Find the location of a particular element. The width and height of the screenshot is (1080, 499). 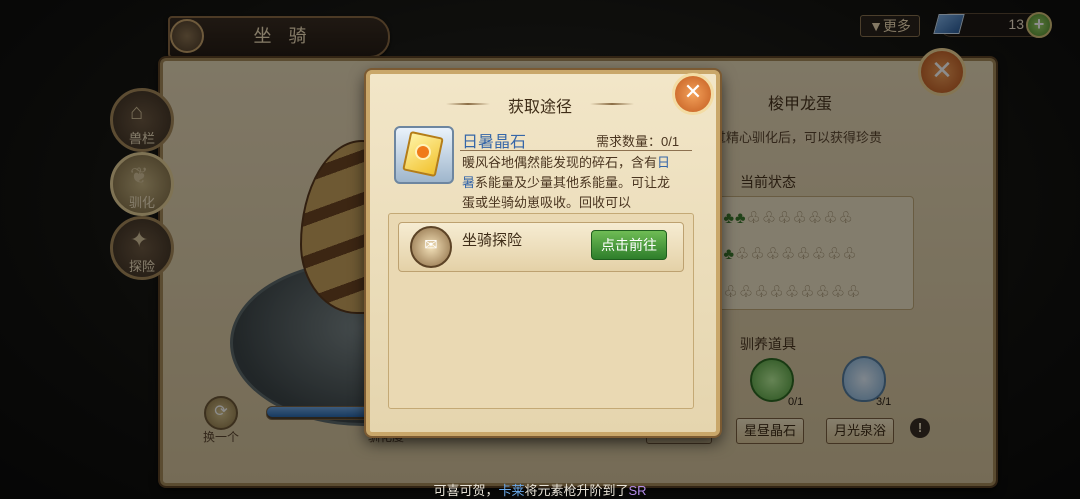

scroll-map-icon: ✉ is located at coordinates (431, 247).